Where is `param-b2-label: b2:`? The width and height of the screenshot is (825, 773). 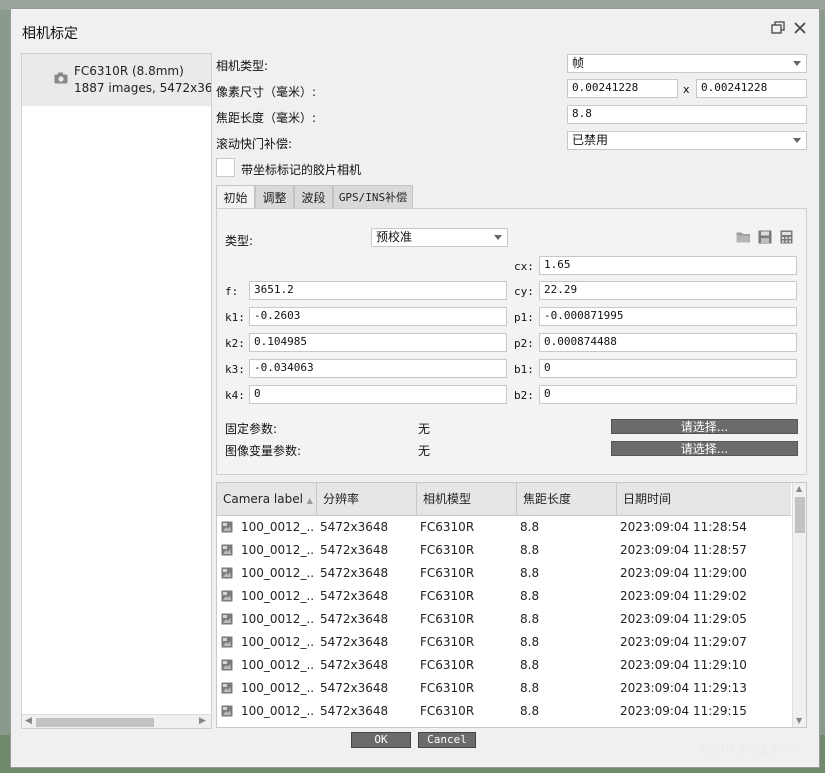
param-b2-label: b2: is located at coordinates (524, 395).